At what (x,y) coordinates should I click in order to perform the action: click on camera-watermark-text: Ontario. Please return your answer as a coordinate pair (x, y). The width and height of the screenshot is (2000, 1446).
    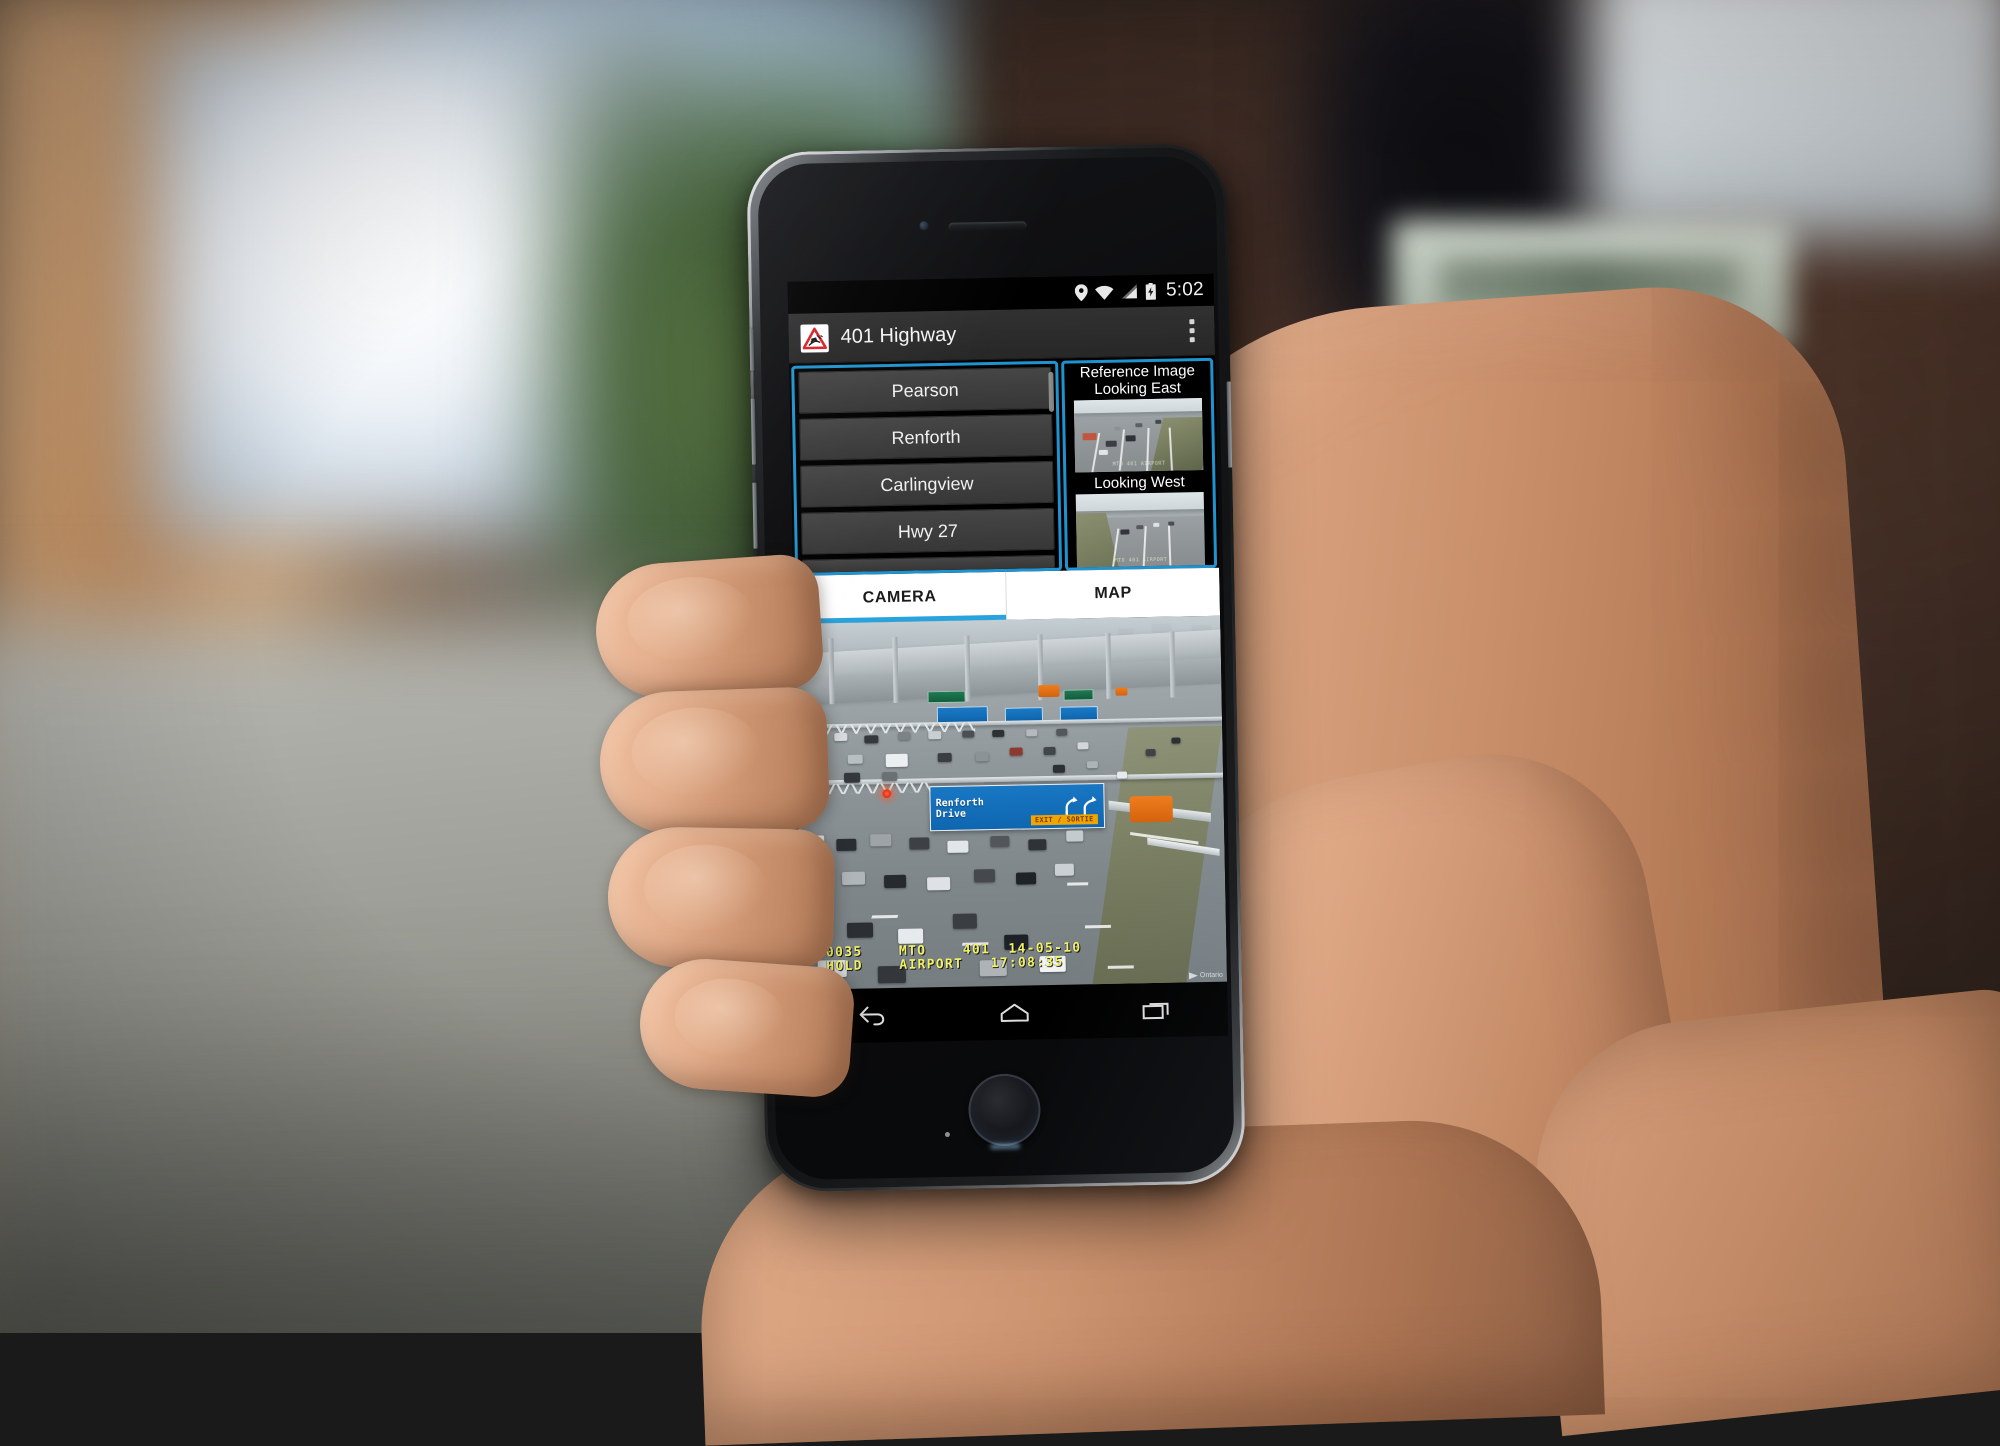
    Looking at the image, I should click on (1211, 975).